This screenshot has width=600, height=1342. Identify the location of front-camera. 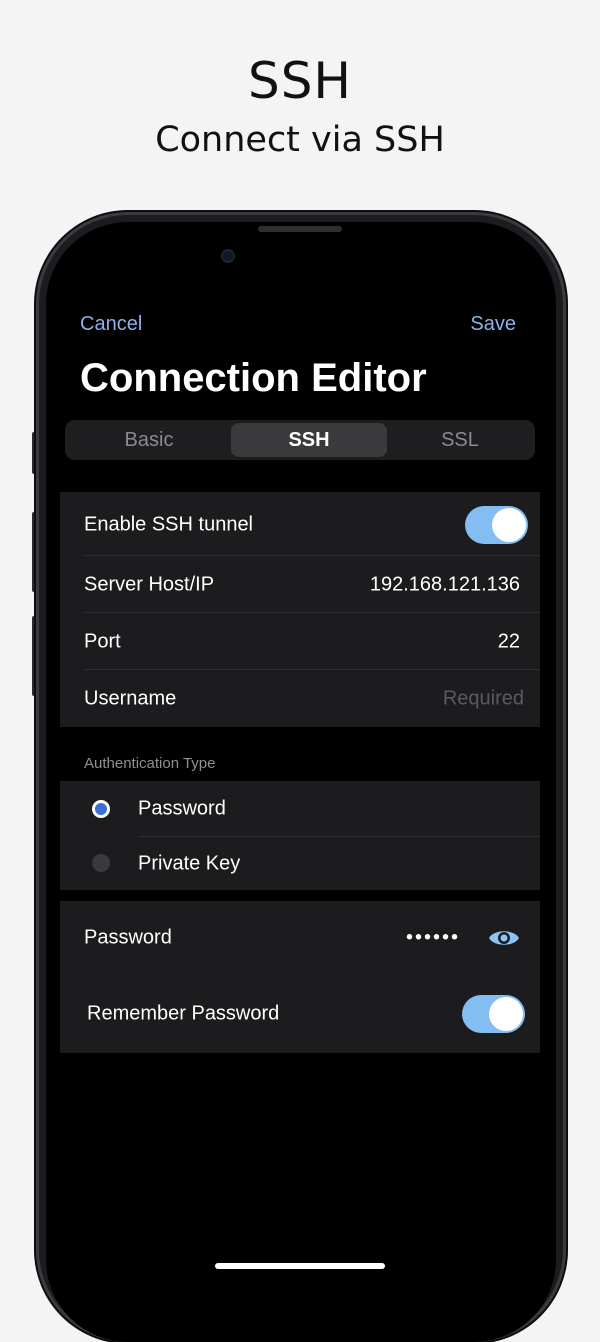
(228, 256).